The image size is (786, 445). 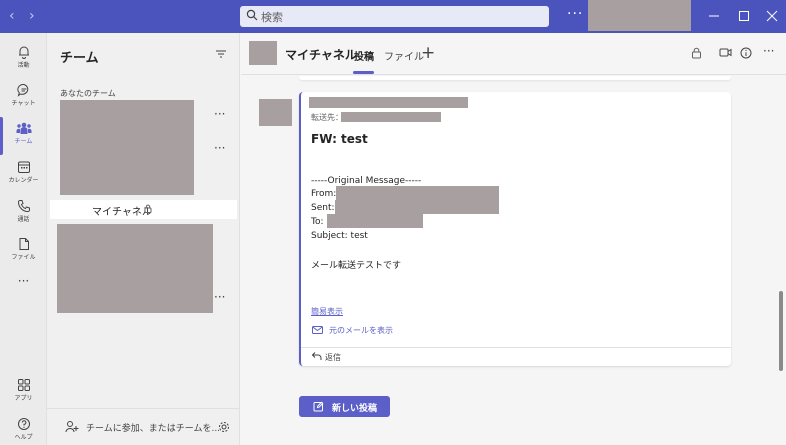 What do you see at coordinates (23, 60) in the screenshot?
I see `rail-item-activity: 活動` at bounding box center [23, 60].